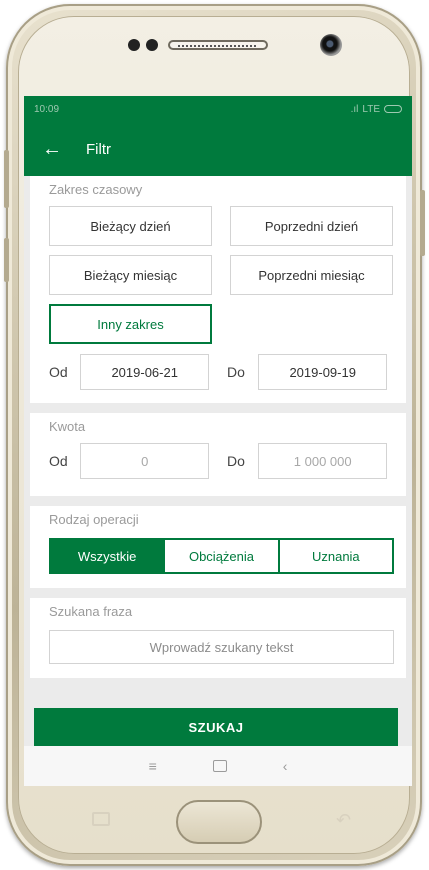 This screenshot has height=870, width=429. I want to click on option-custom-range: Inny zakres, so click(130, 324).